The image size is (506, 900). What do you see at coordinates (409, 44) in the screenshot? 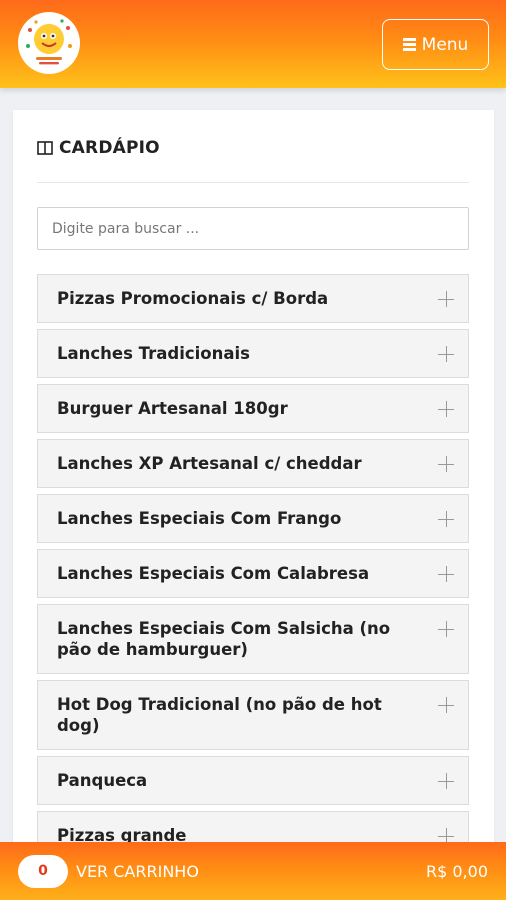
I see `hamburger-icon` at bounding box center [409, 44].